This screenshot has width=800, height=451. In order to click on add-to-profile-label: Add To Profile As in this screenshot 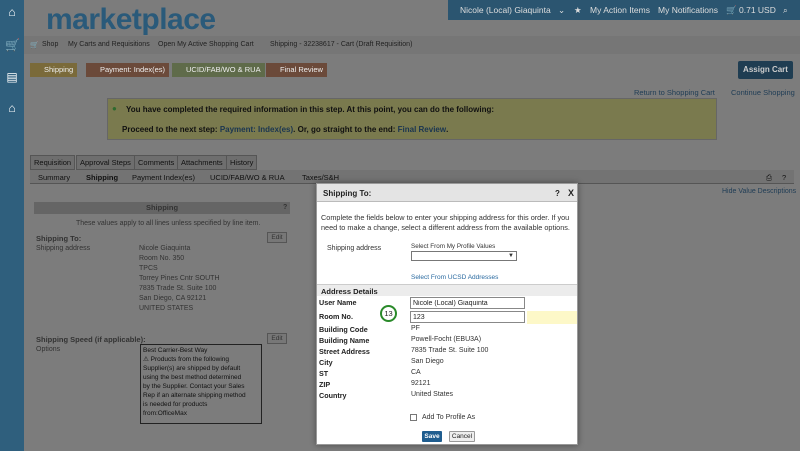, I will do `click(449, 417)`.